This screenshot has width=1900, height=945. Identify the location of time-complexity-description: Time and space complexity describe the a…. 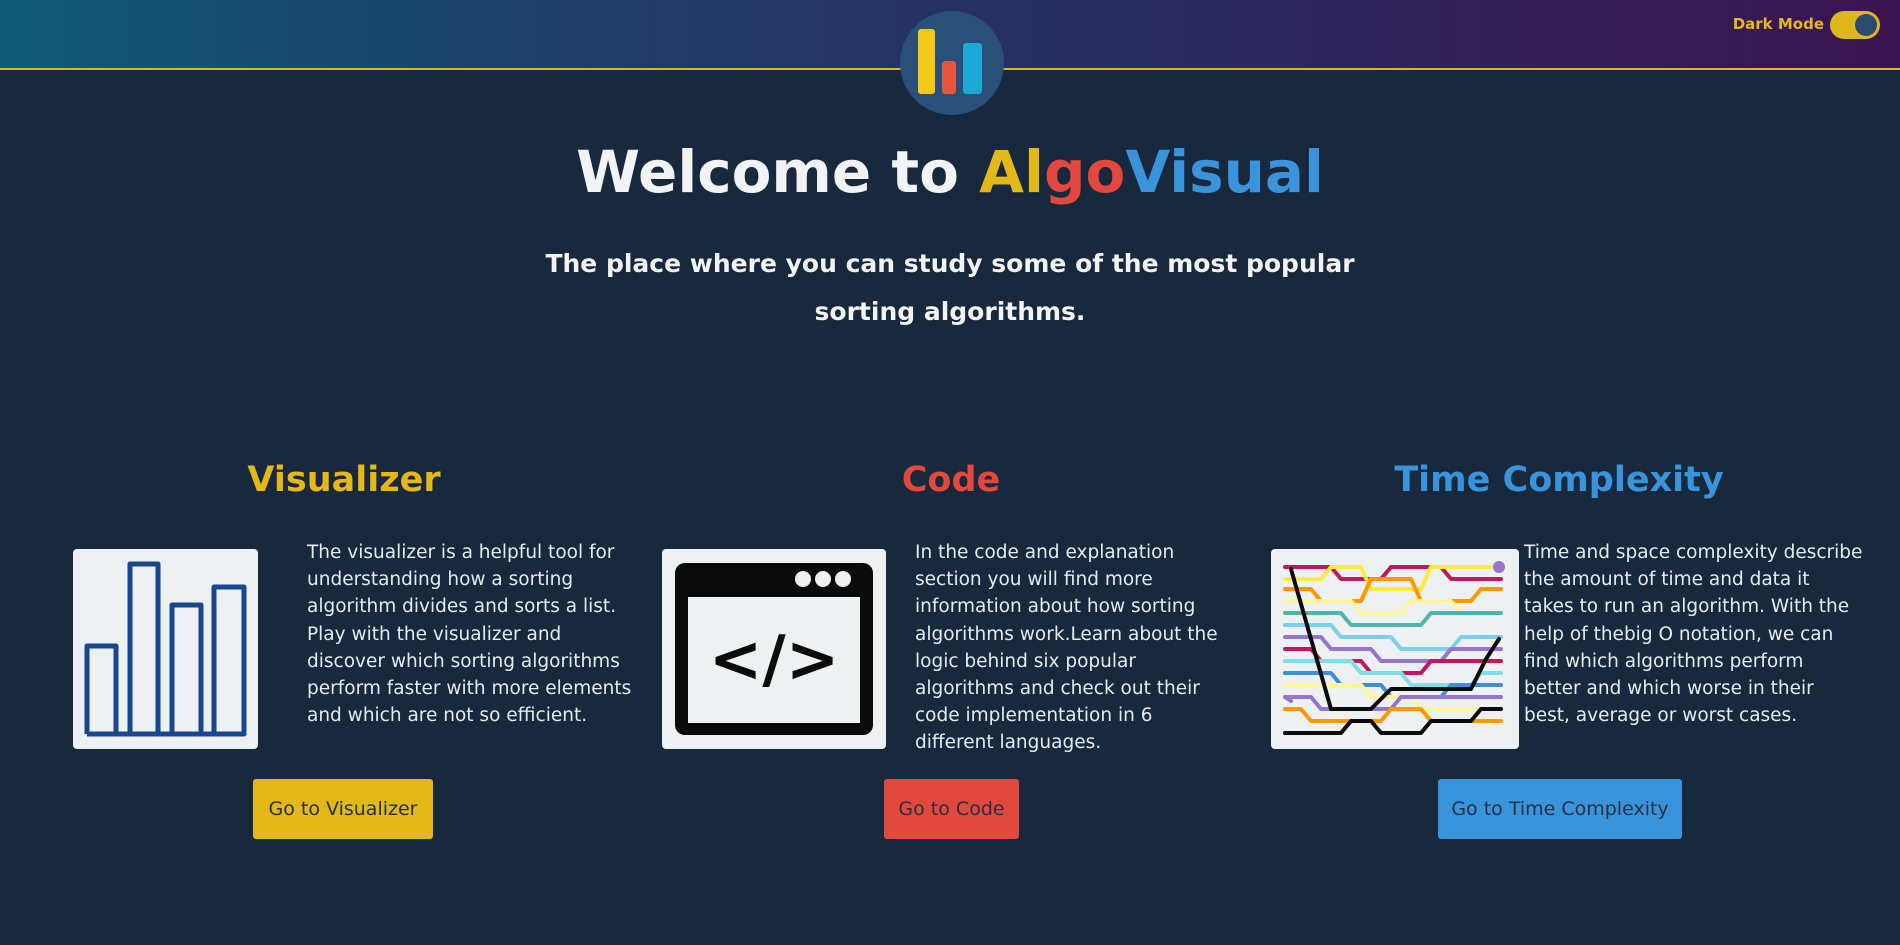
(1693, 634).